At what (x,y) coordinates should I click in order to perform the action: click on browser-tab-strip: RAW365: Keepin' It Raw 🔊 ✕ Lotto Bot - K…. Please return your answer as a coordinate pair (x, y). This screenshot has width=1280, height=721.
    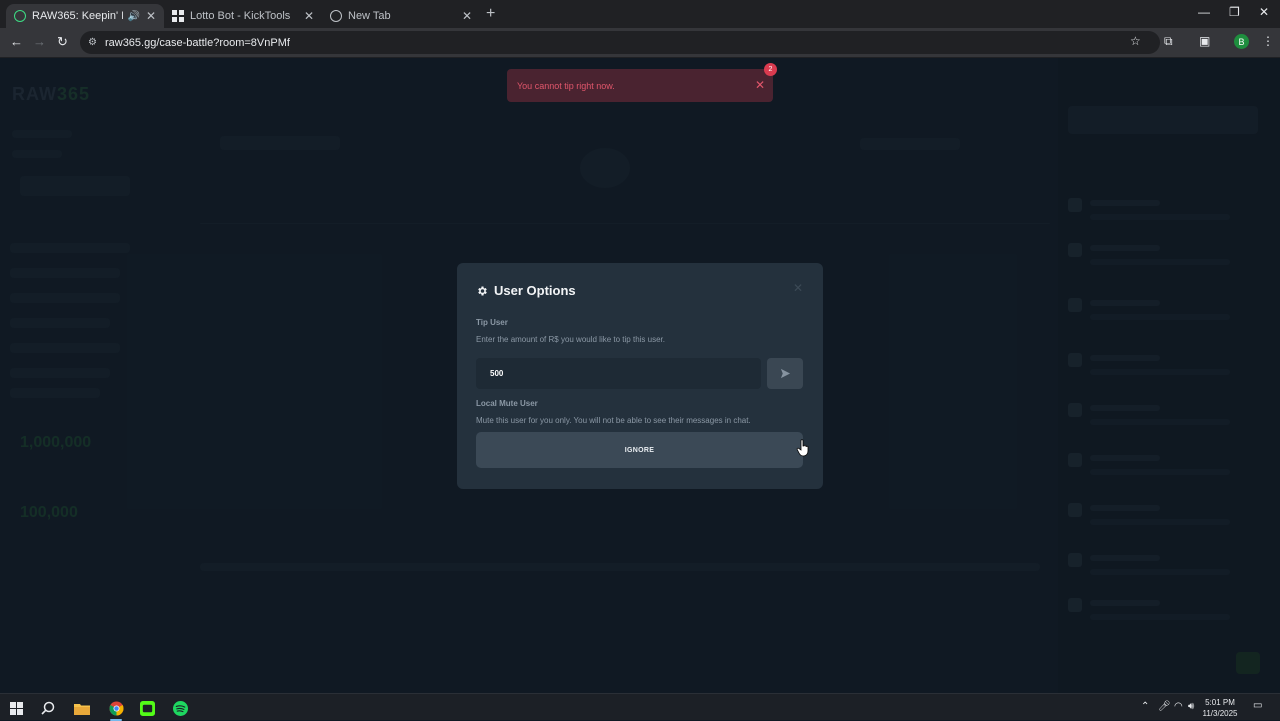
    Looking at the image, I should click on (640, 14).